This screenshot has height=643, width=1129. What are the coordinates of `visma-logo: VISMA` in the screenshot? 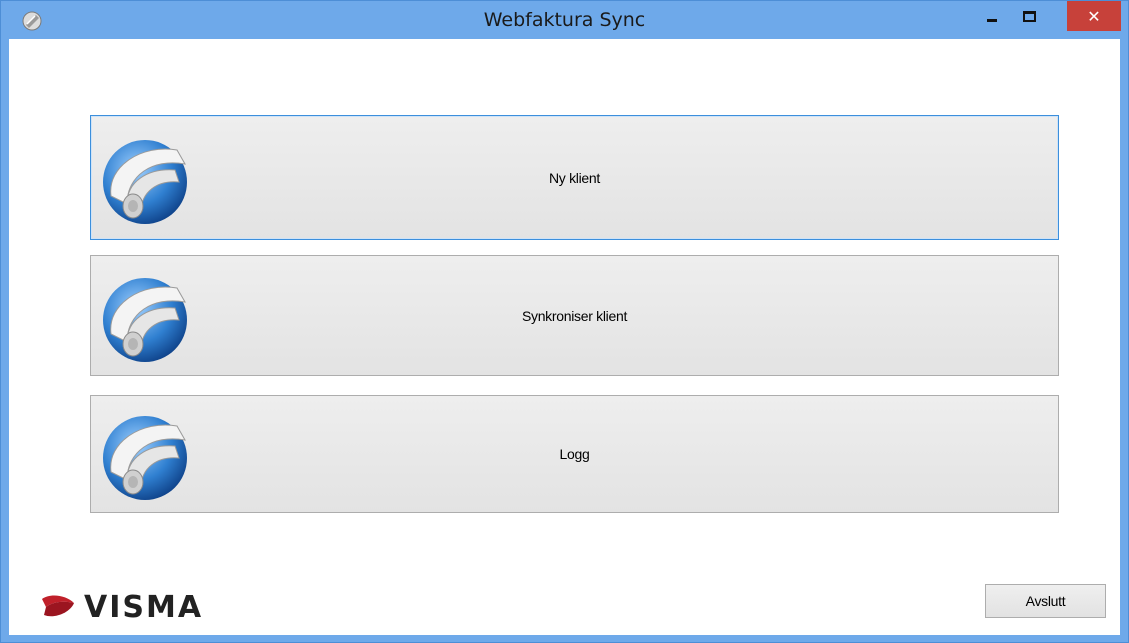 It's located at (122, 605).